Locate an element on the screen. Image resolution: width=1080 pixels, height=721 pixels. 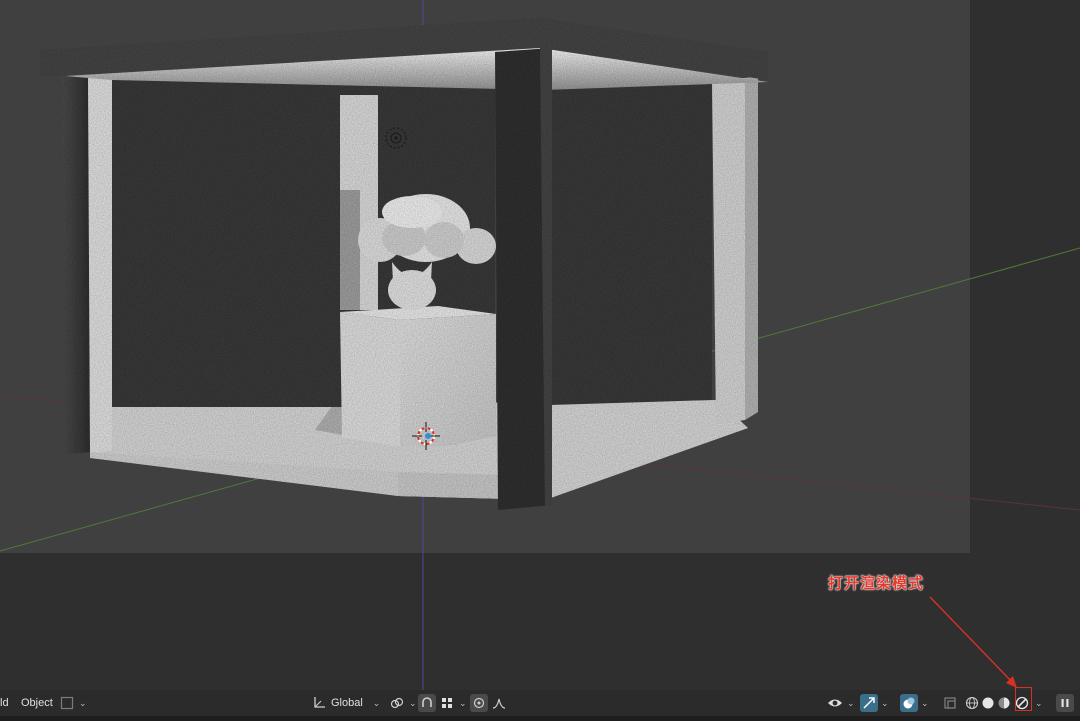
snap-toggle is located at coordinates (427, 703).